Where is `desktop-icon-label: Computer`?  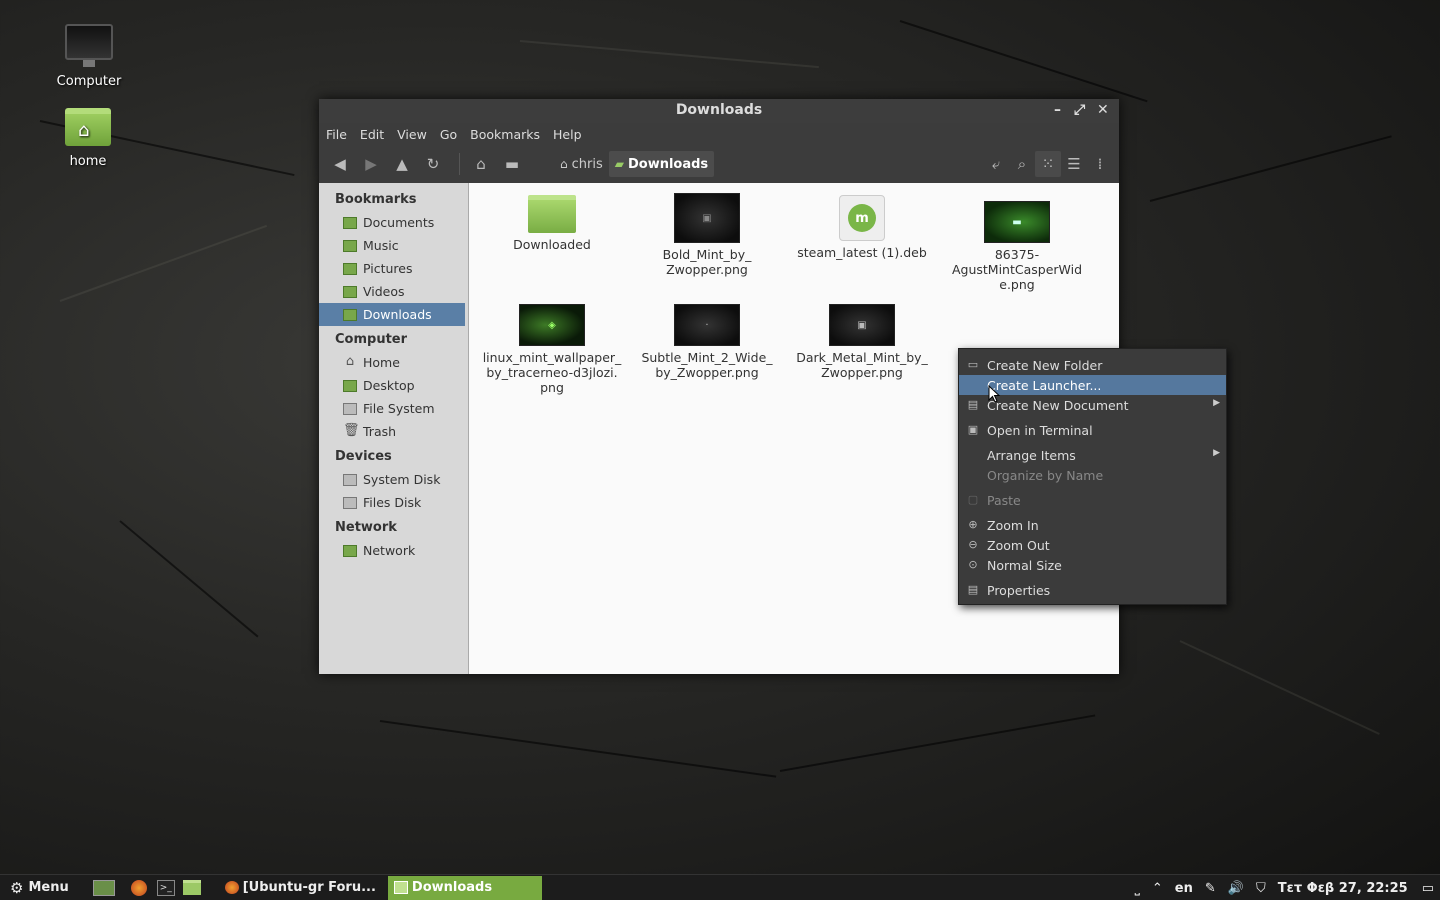
desktop-icon-label: Computer is located at coordinates (89, 81).